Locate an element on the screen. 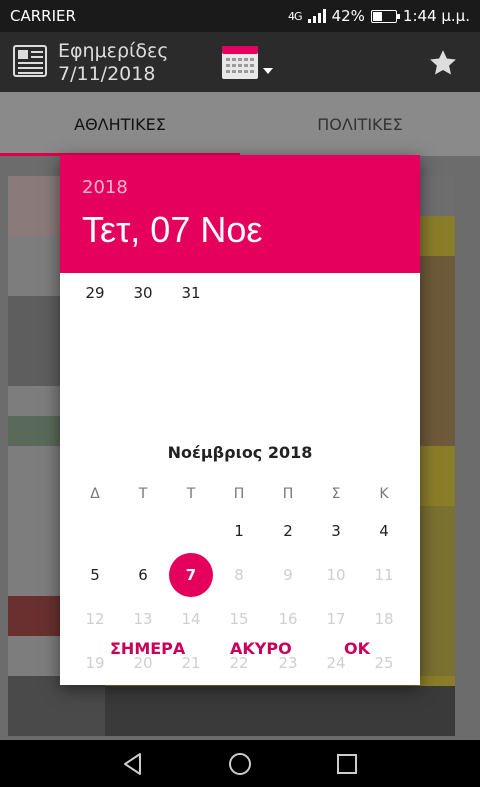  weekday-label: Σ is located at coordinates (336, 494).